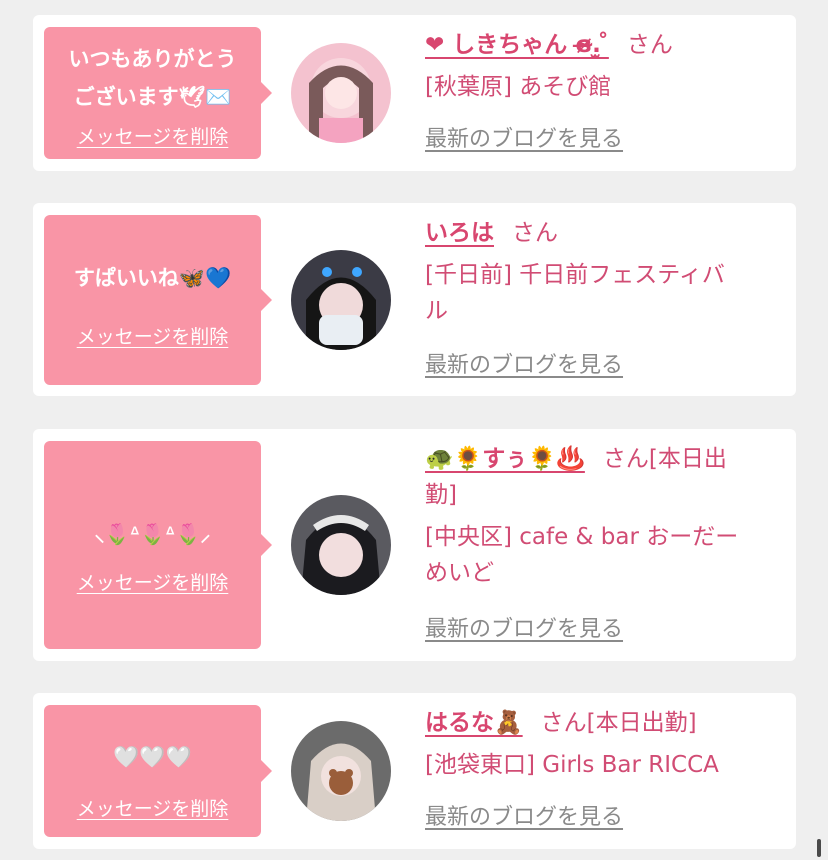  What do you see at coordinates (575, 275) in the screenshot?
I see `shop-name-line1: [千日前] 千日前フェスティバ` at bounding box center [575, 275].